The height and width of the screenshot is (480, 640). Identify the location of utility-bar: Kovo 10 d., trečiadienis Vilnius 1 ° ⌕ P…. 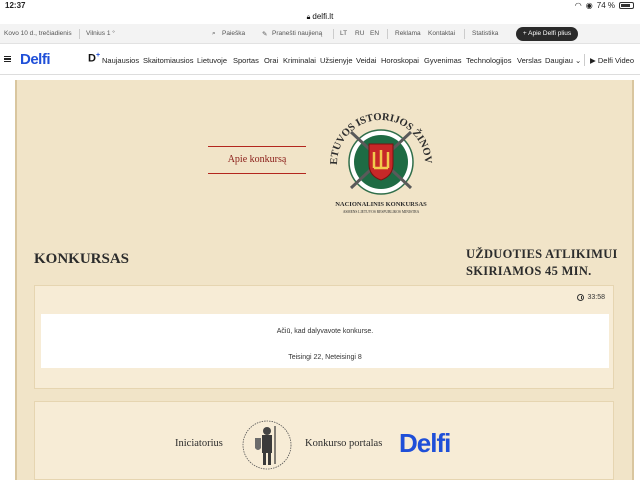
(320, 34).